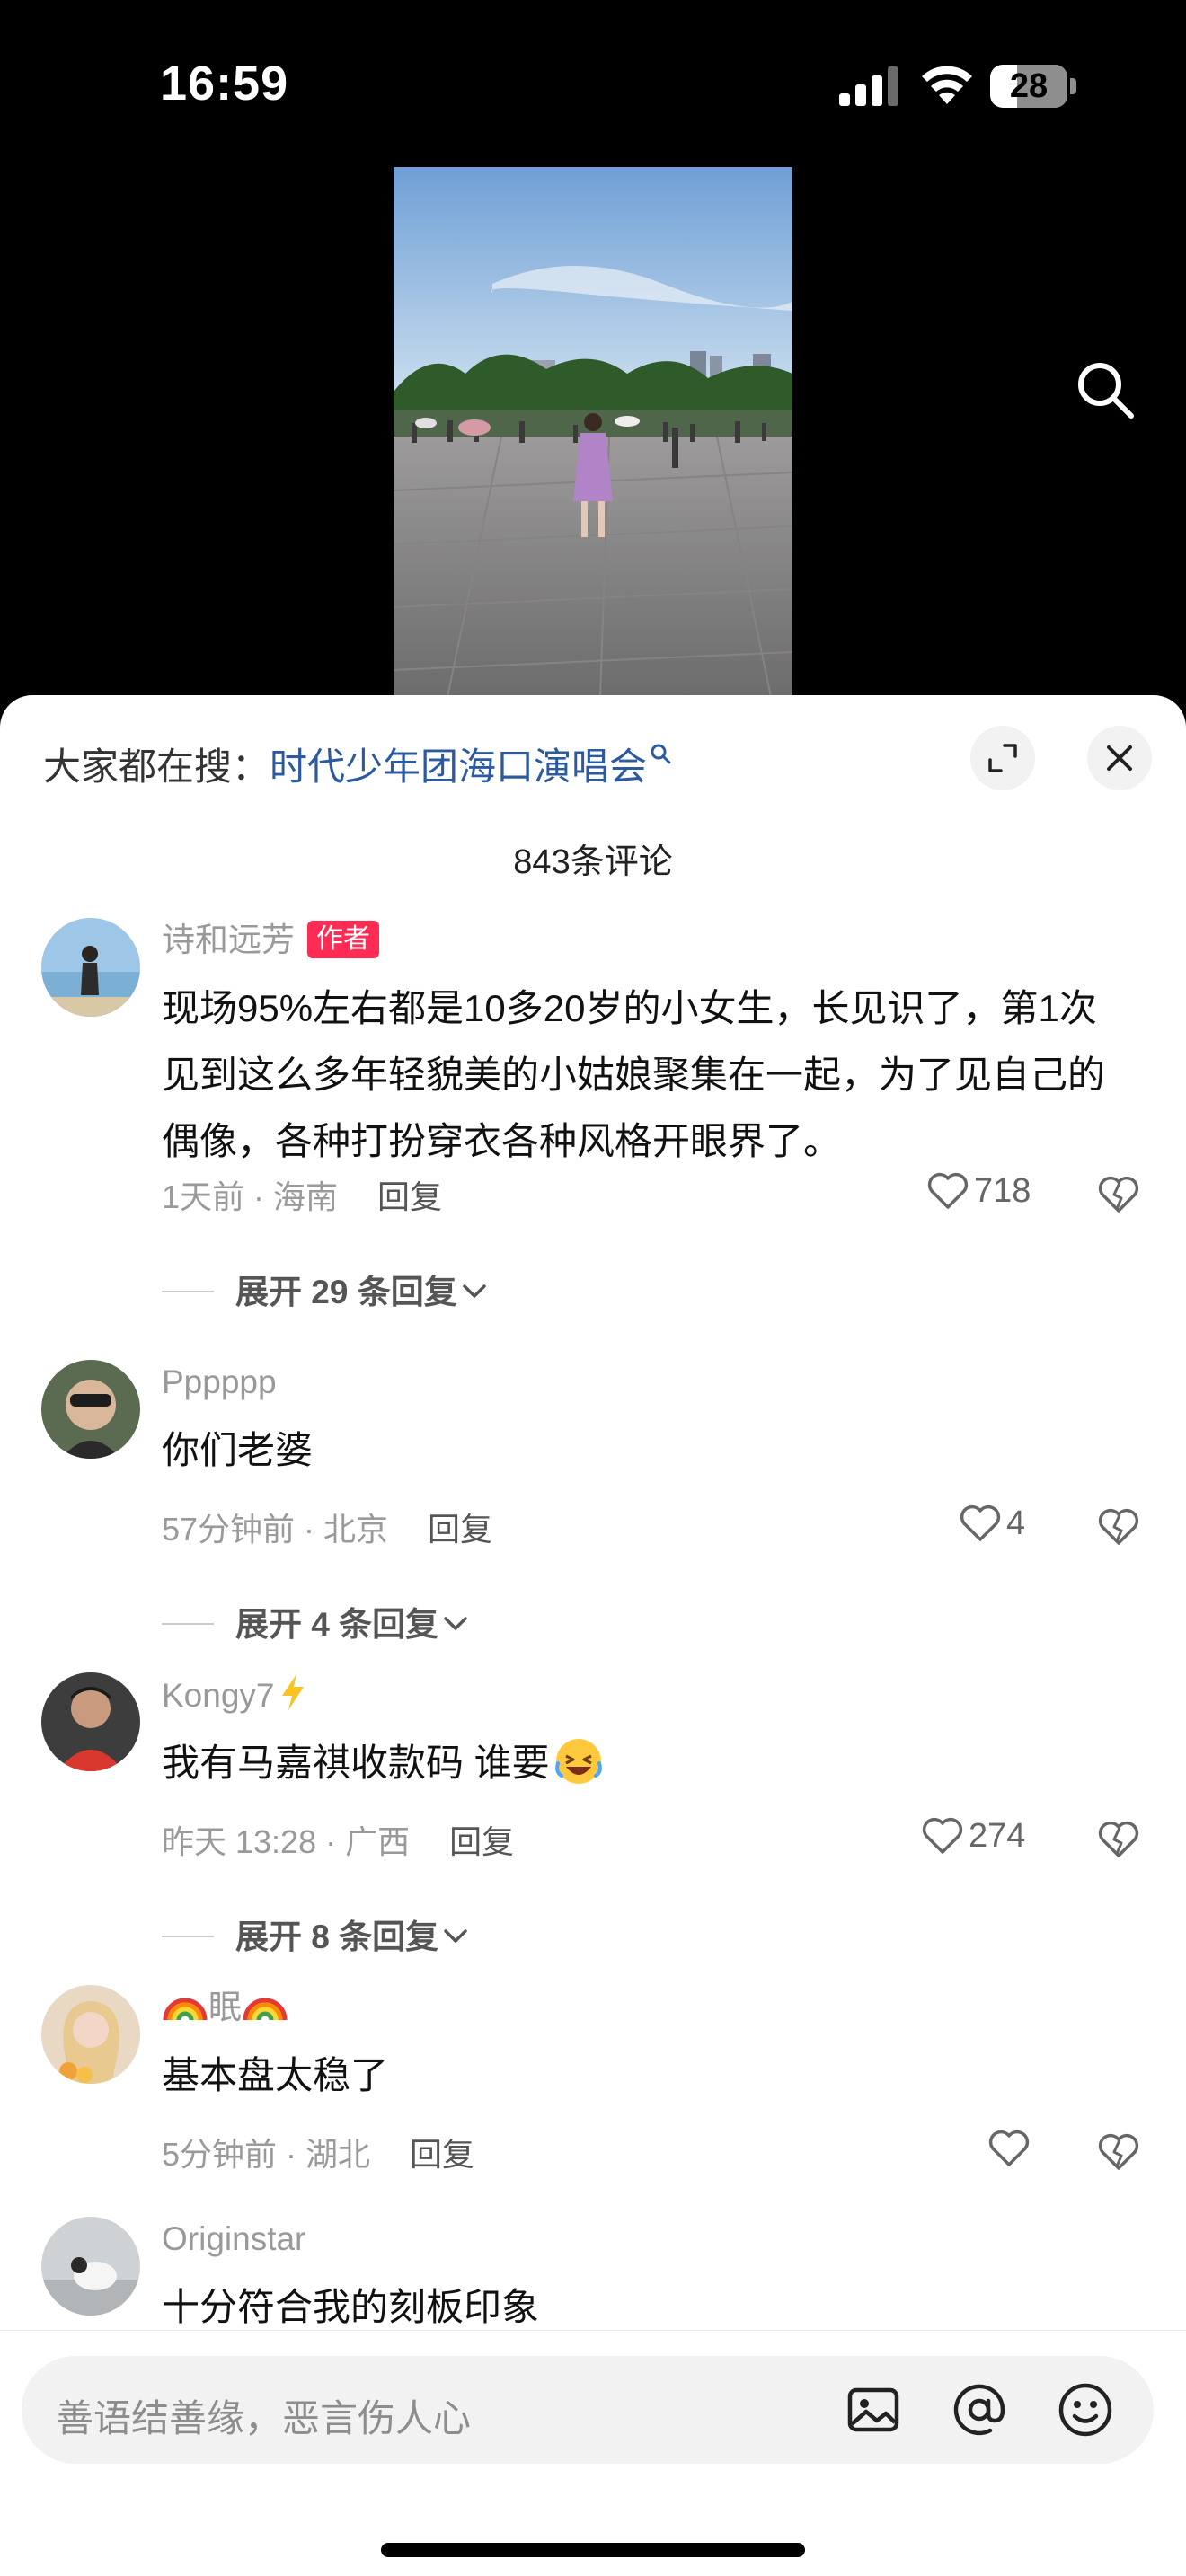  I want to click on search-hint-link: 时代少年团海口演唱会, so click(458, 766).